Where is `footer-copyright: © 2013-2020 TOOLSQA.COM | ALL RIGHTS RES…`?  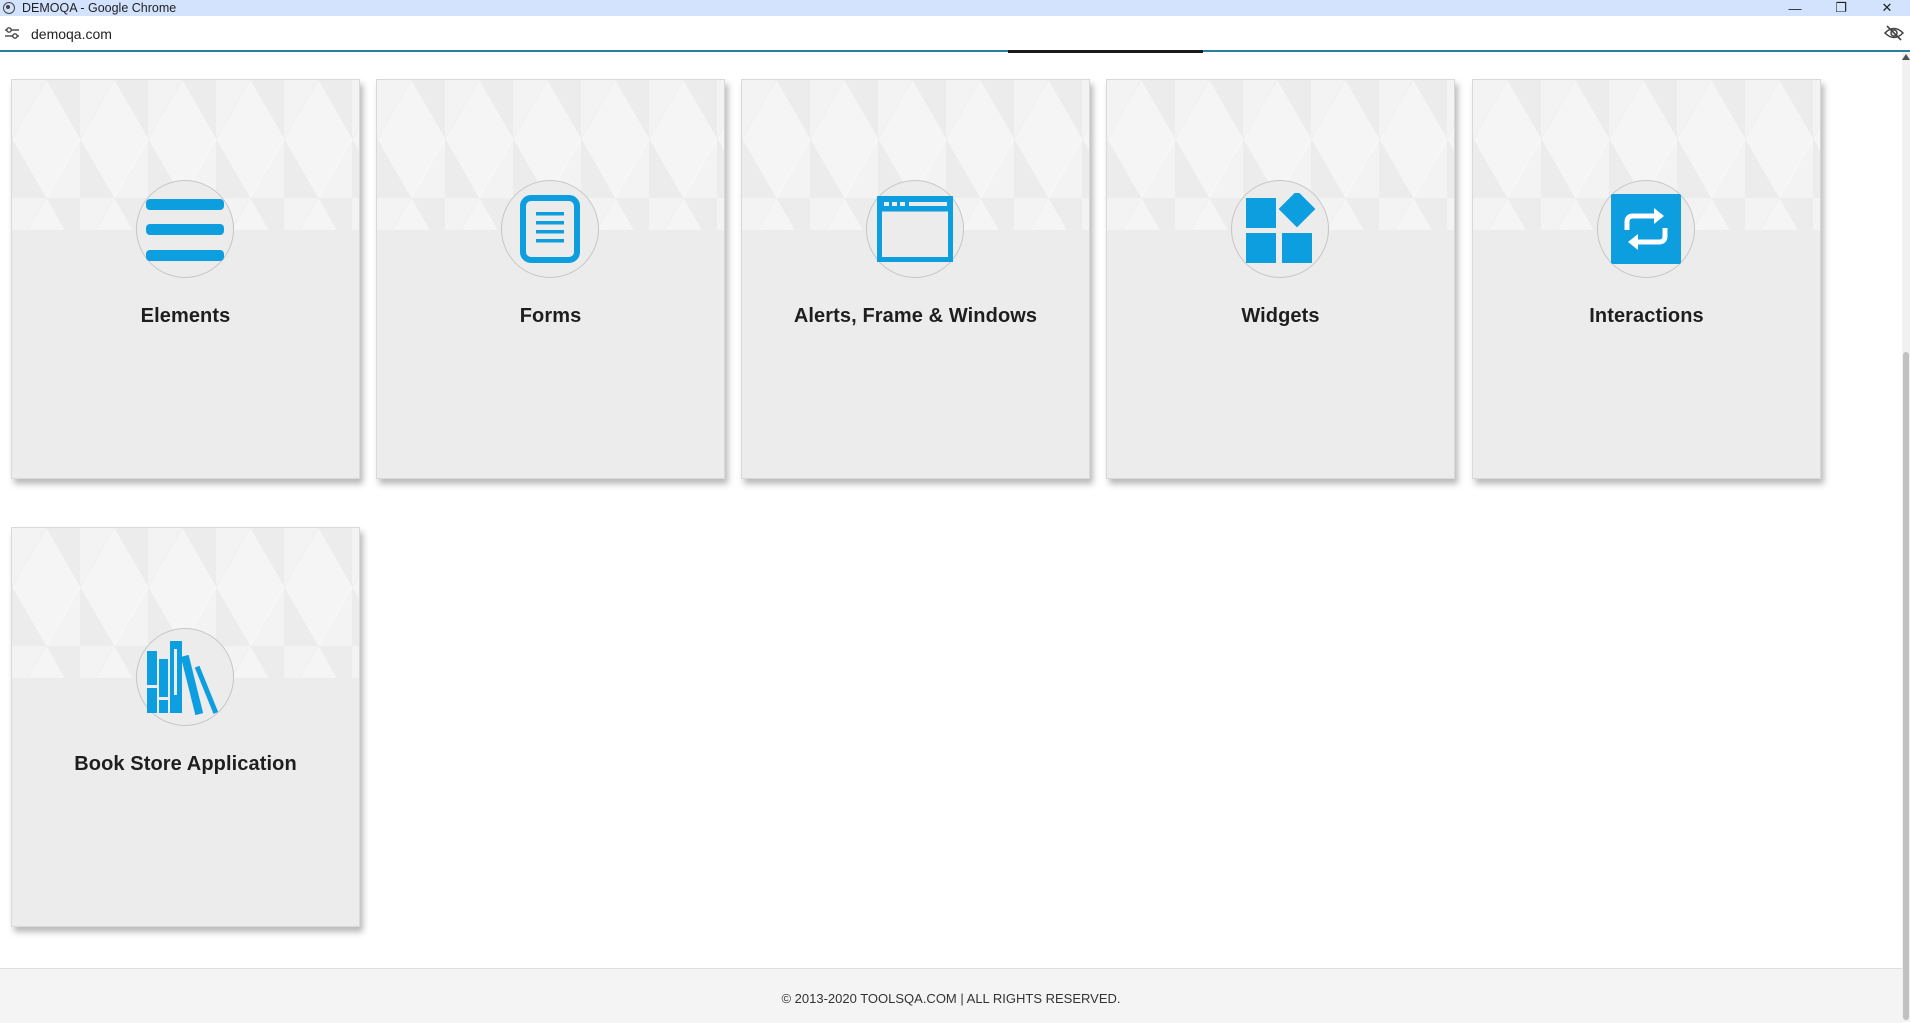 footer-copyright: © 2013-2020 TOOLSQA.COM | ALL RIGHTS RES… is located at coordinates (951, 998).